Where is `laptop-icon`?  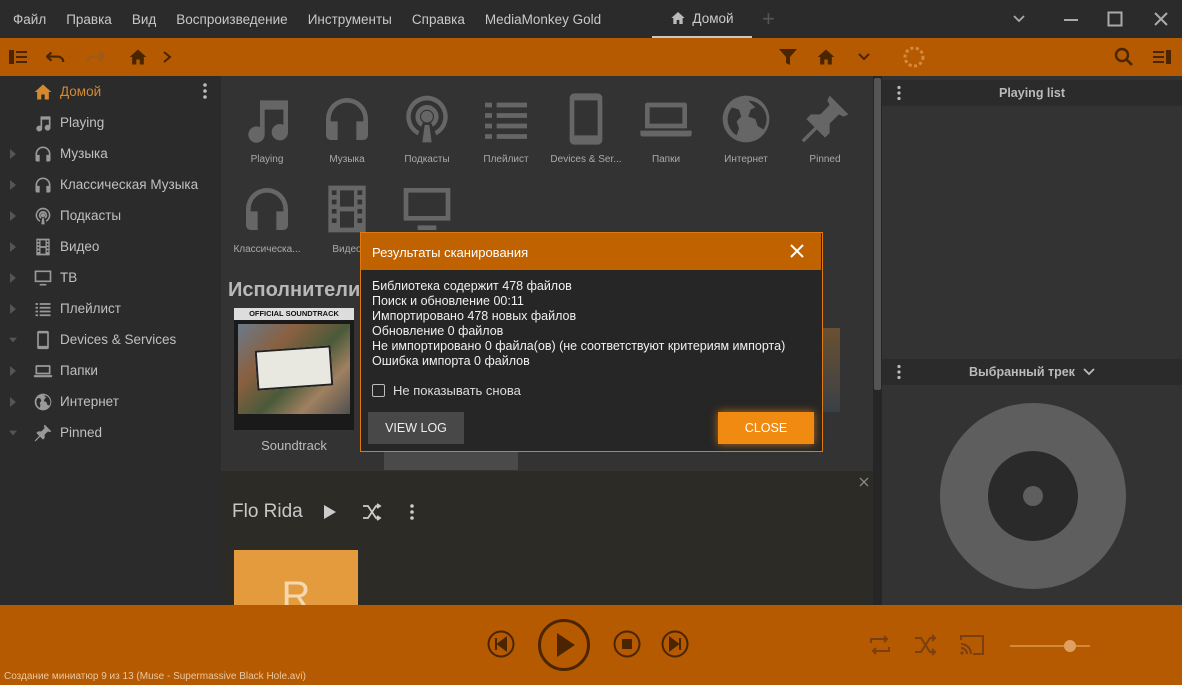
laptop-icon is located at coordinates (43, 371).